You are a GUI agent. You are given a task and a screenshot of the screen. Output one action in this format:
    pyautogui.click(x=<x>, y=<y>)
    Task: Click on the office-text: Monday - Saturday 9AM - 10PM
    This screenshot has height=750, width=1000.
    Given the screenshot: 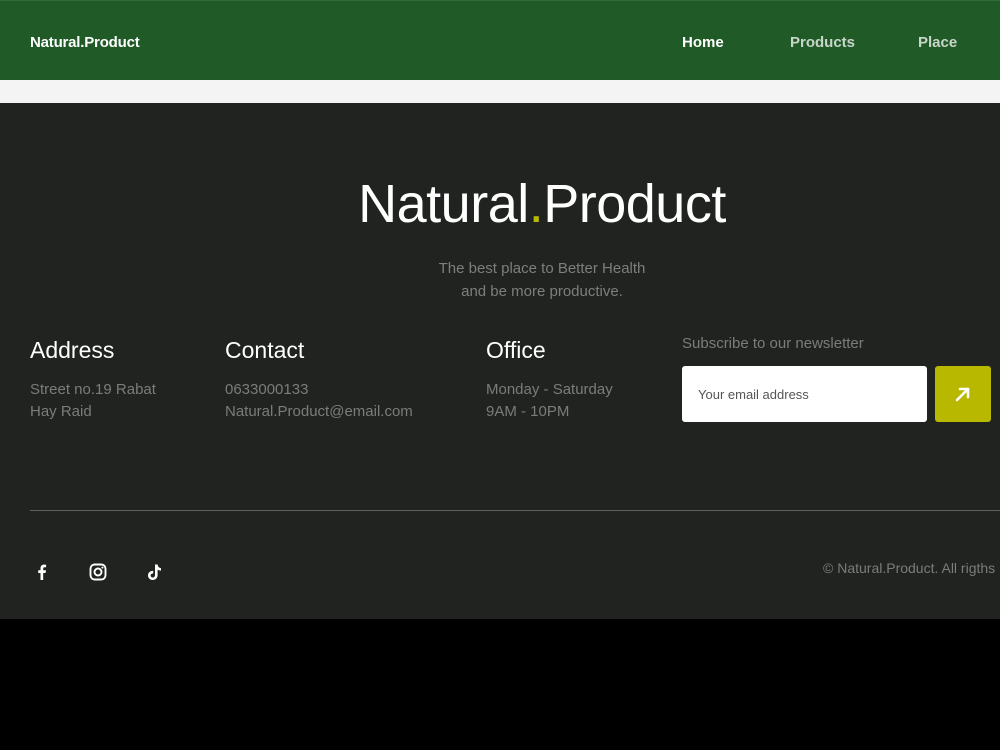 What is the action you would take?
    pyautogui.click(x=549, y=401)
    